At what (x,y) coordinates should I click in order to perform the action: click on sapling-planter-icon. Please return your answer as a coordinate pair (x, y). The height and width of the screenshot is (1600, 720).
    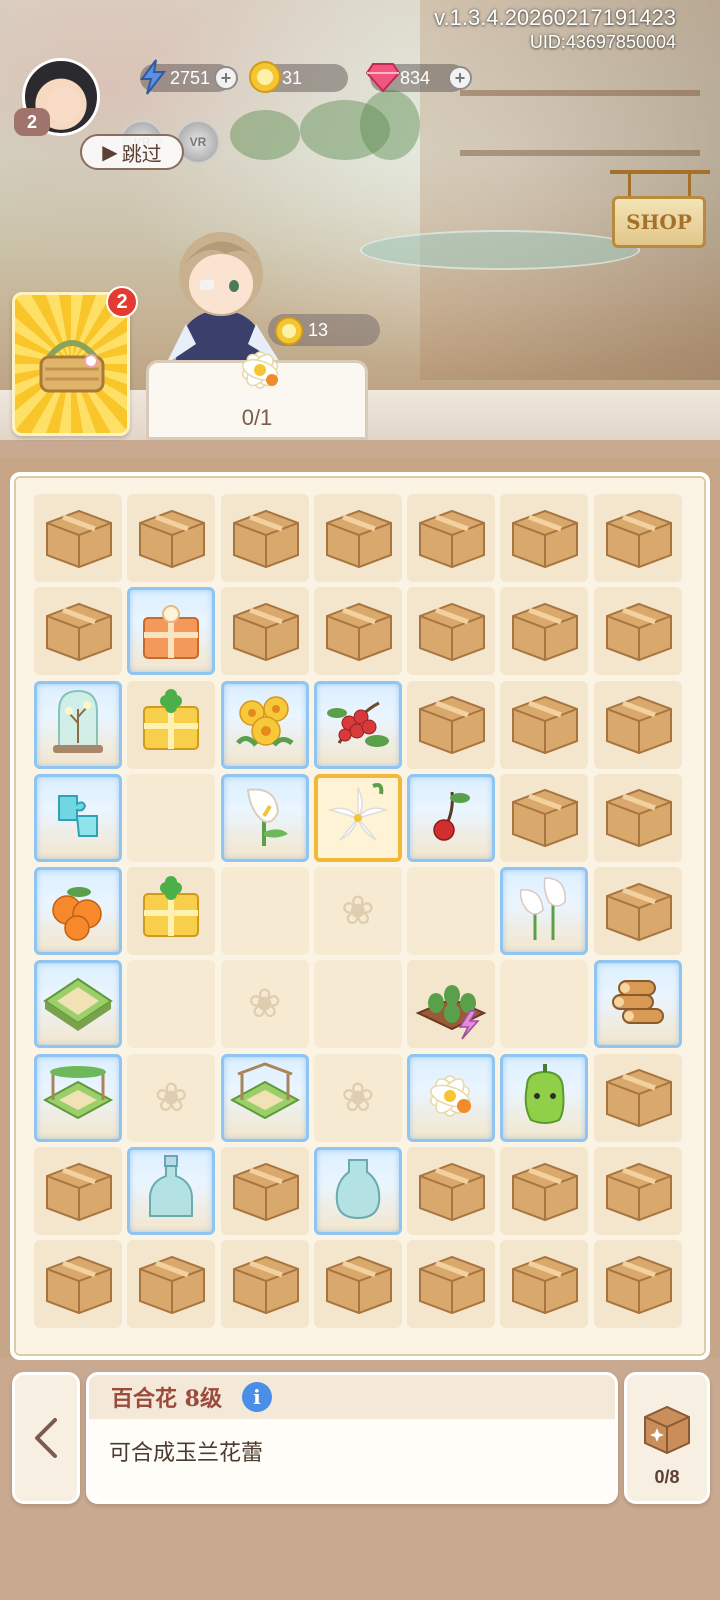
    Looking at the image, I should click on (451, 1004).